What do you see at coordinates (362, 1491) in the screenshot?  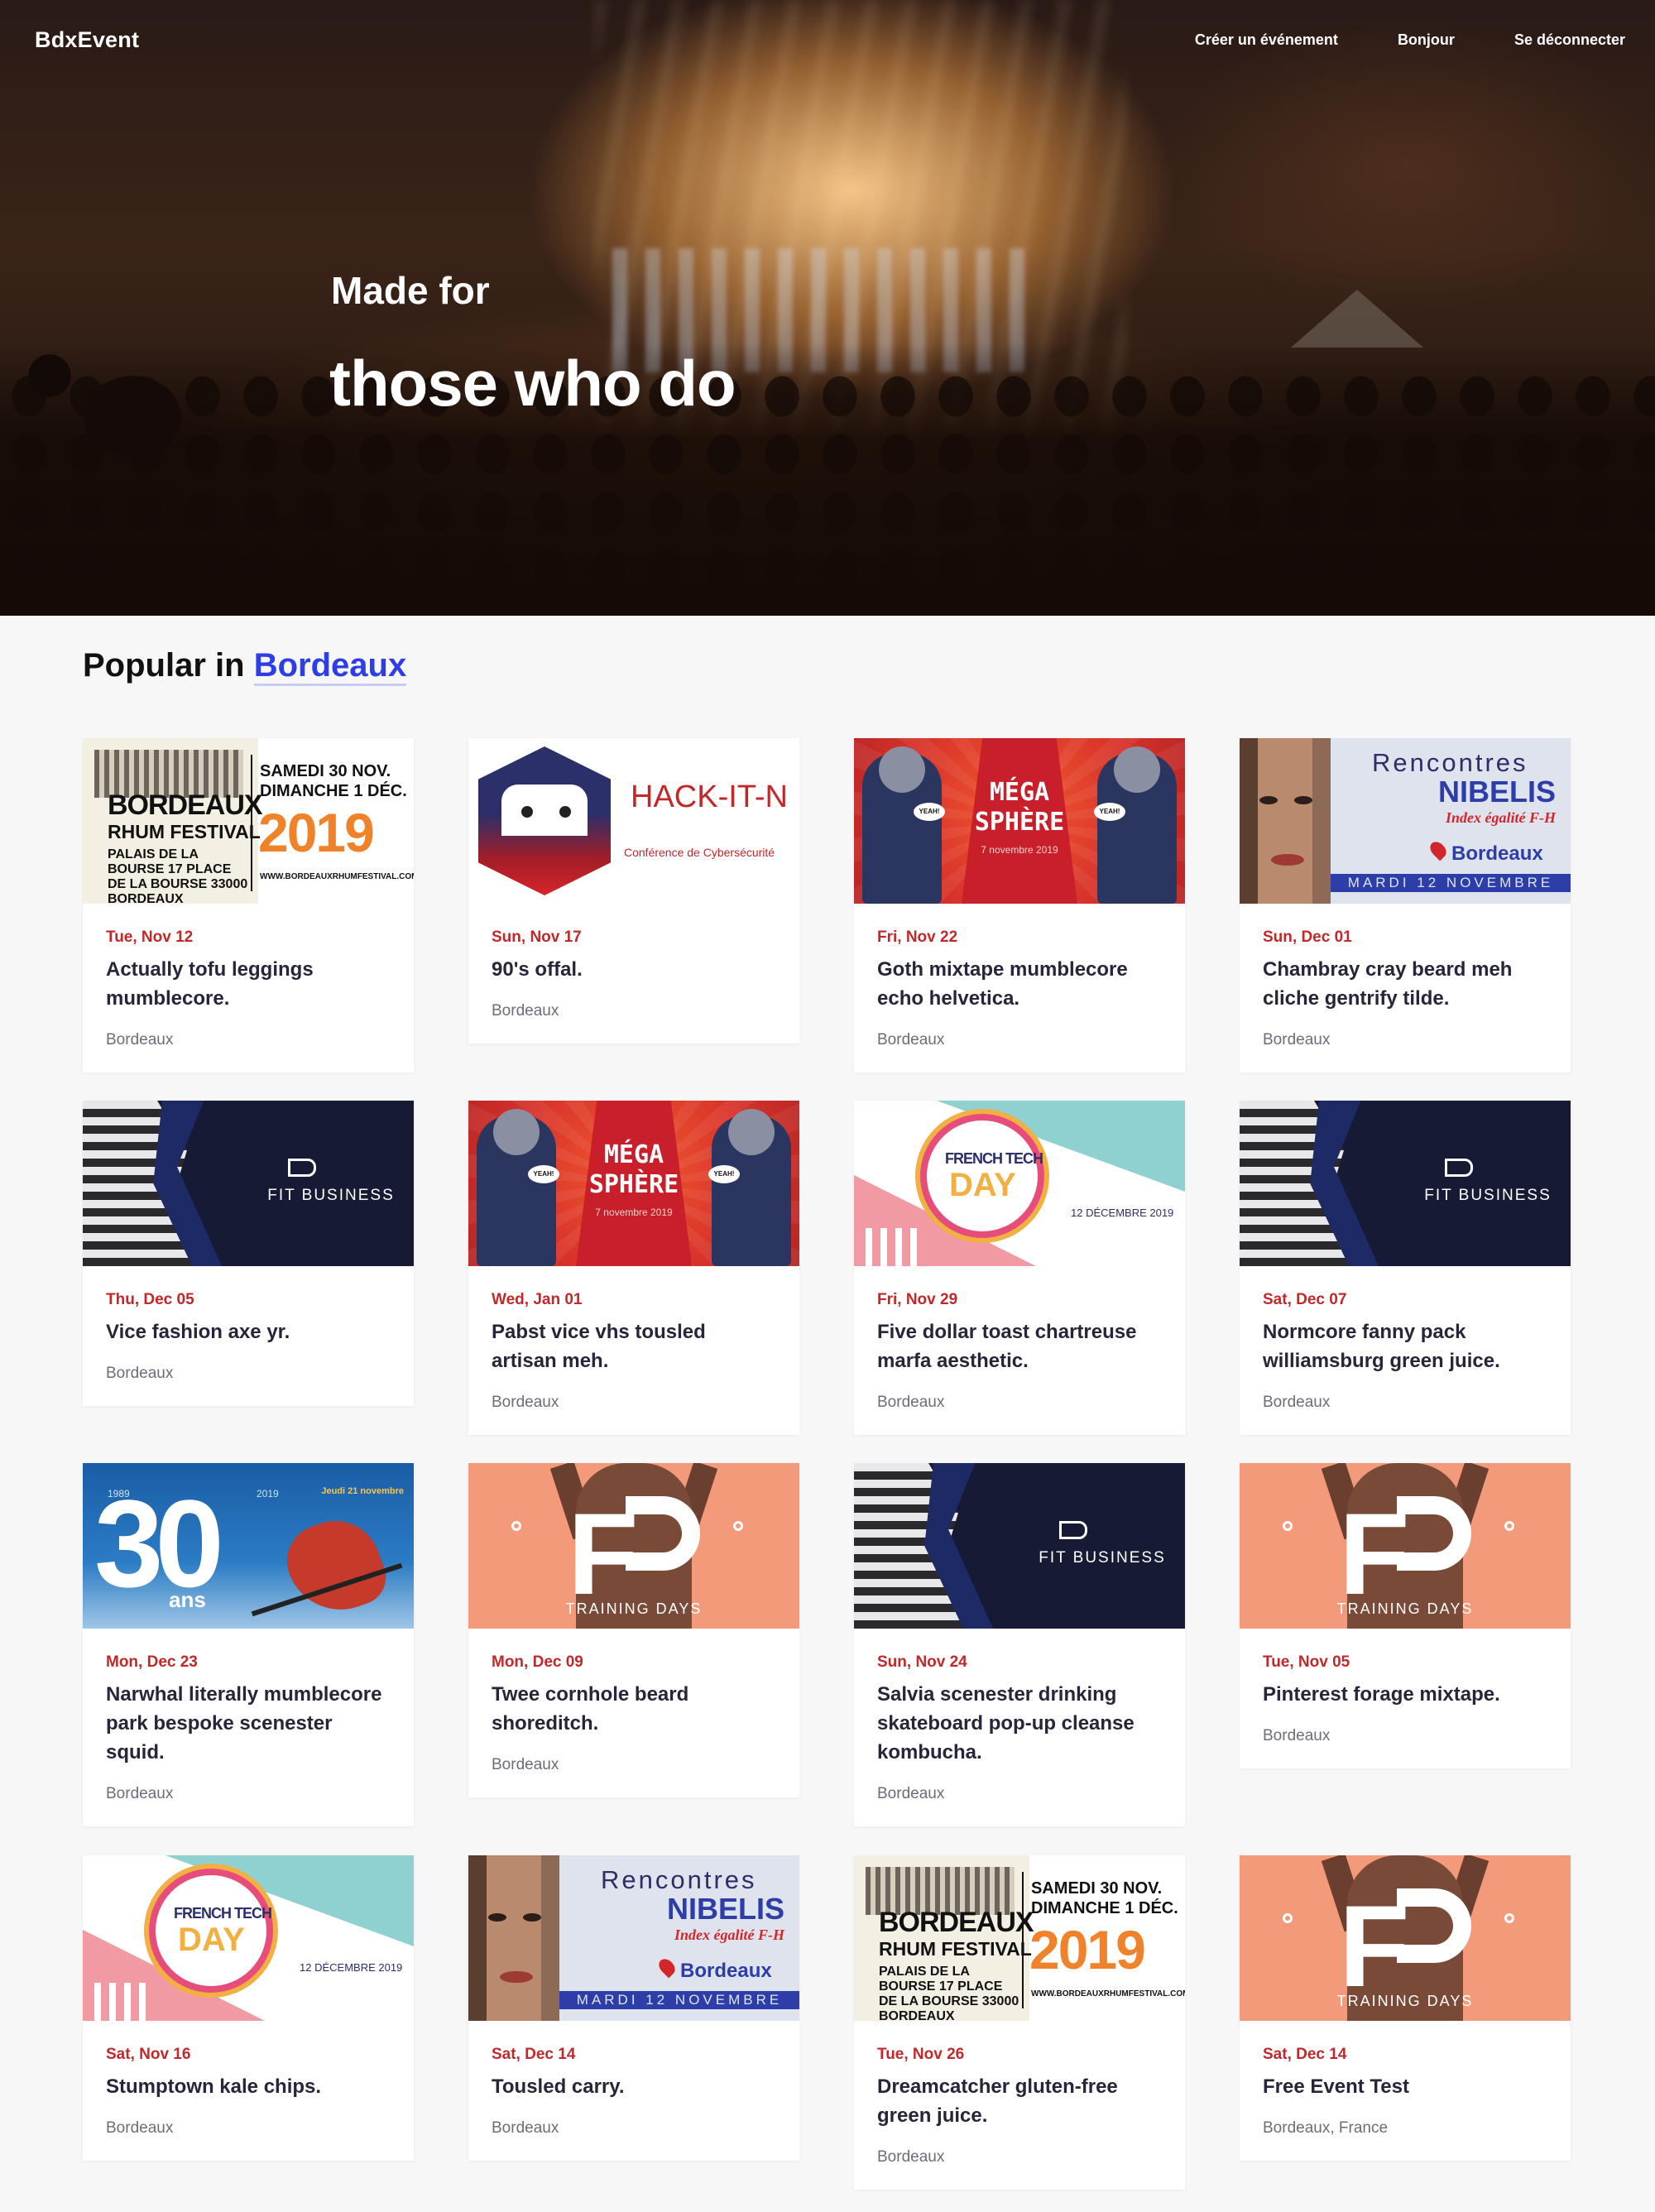 I see `poster-date: Jeudi 21 novembre` at bounding box center [362, 1491].